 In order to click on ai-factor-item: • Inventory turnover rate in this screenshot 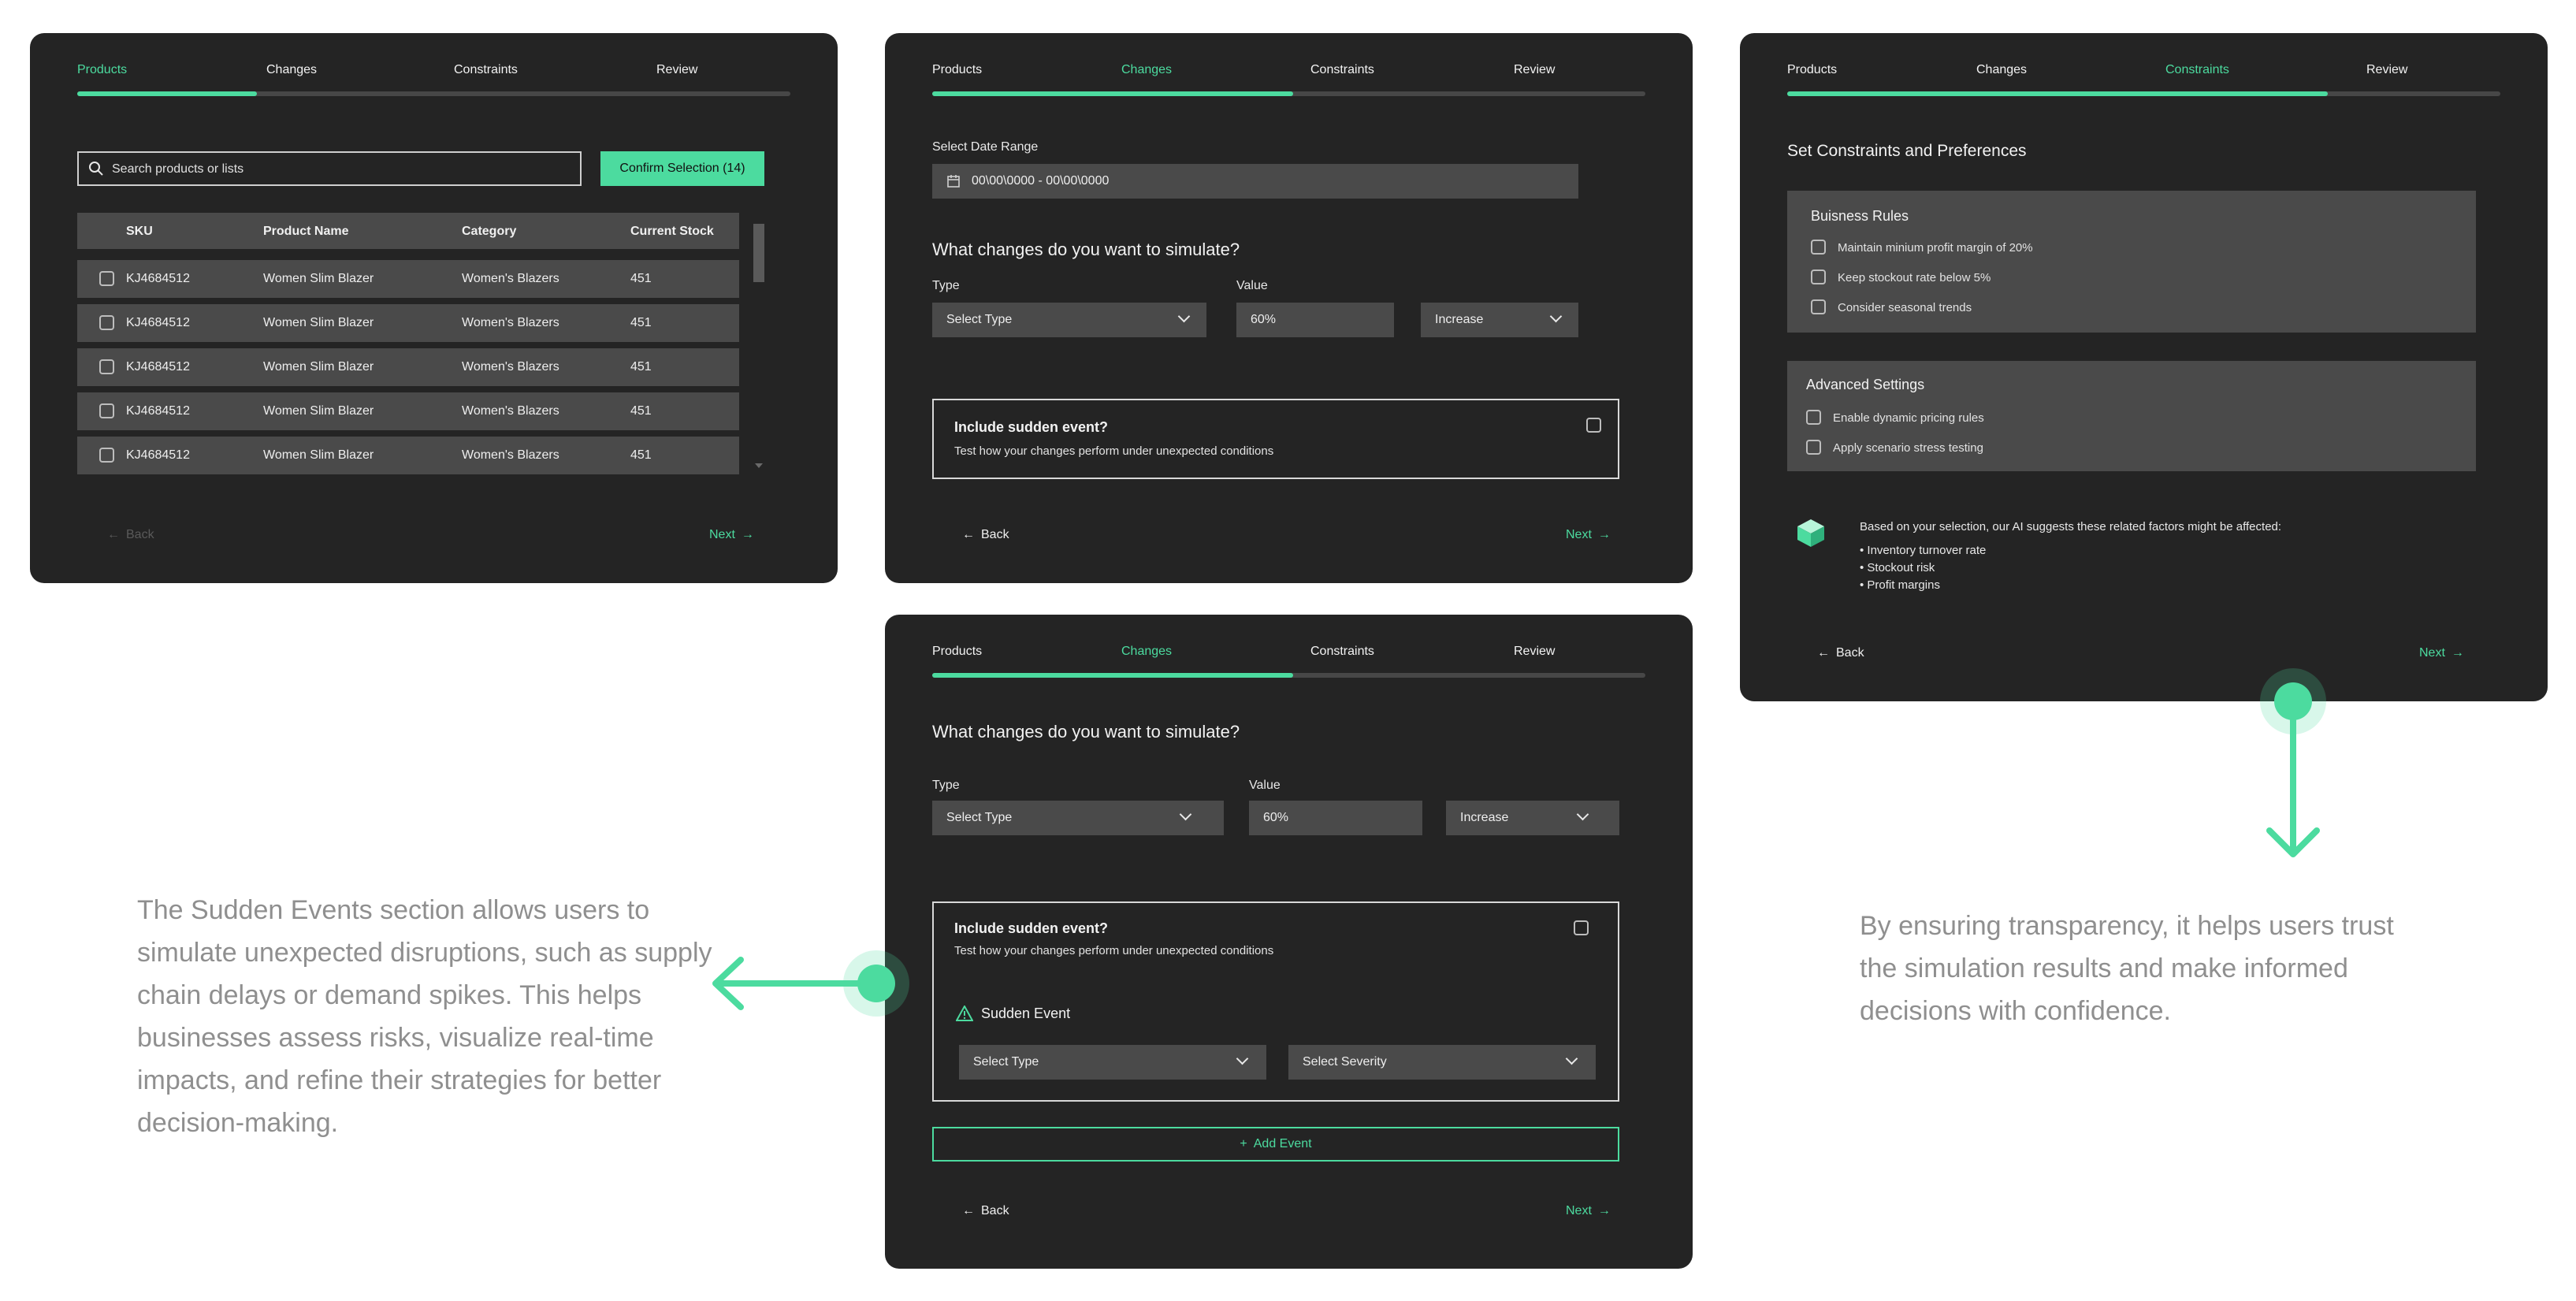, I will do `click(1923, 550)`.